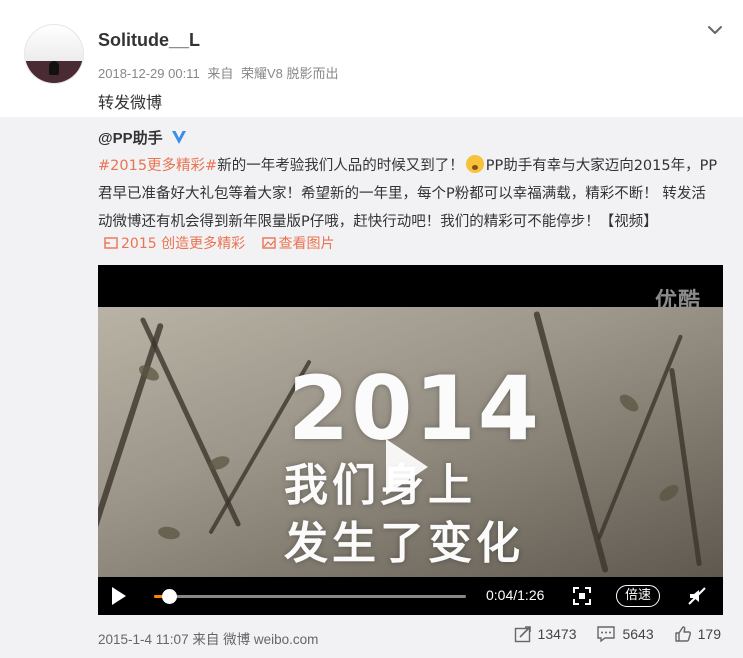  I want to click on view-image-label: 查看图片, so click(306, 244).